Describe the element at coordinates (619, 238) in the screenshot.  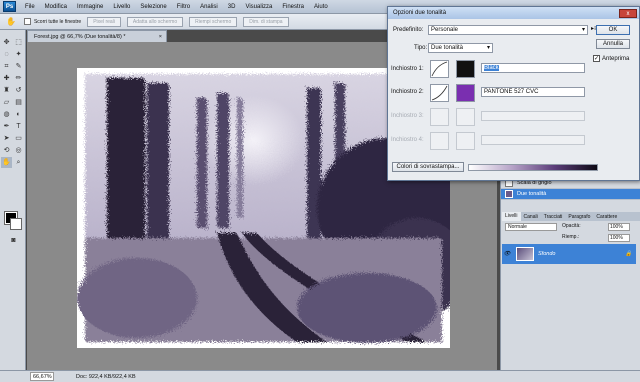
I see `fill-field: 100%` at that location.